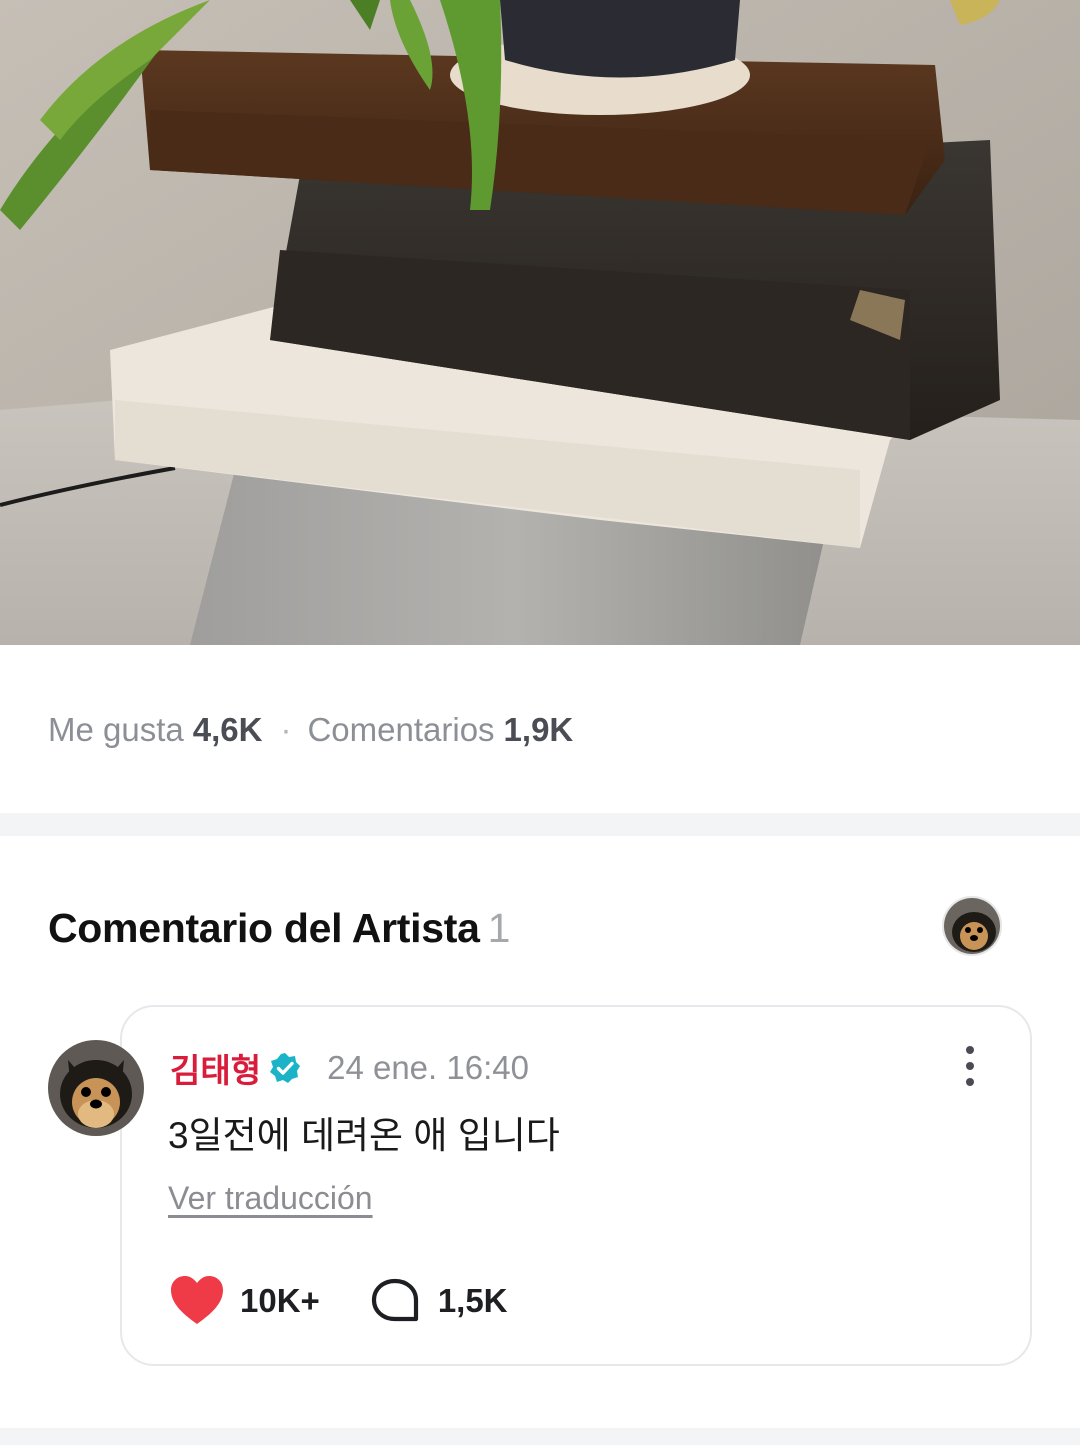  I want to click on artist-comment-heading: Comentario del Artista 1, so click(279, 928).